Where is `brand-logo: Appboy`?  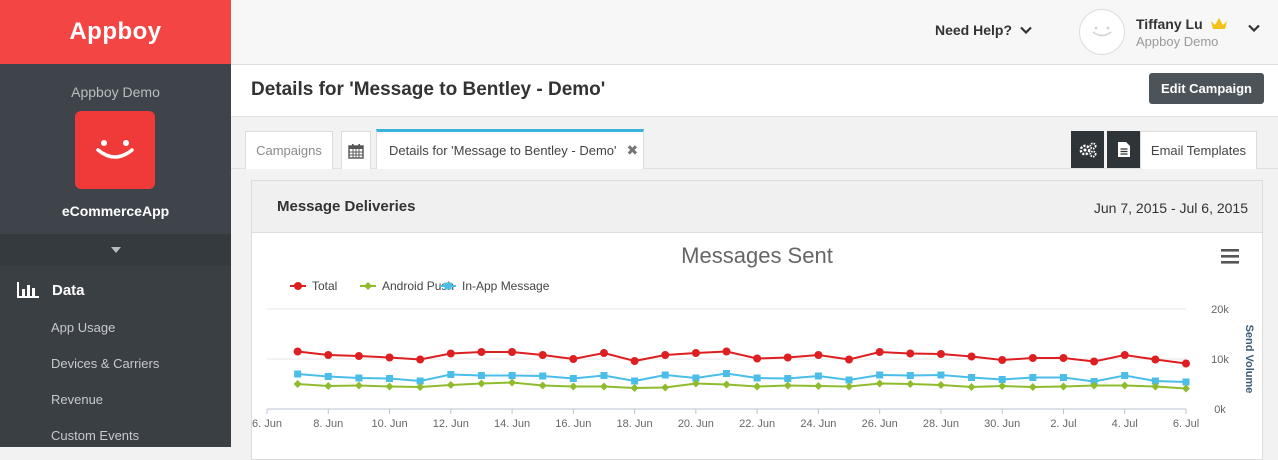
brand-logo: Appboy is located at coordinates (115, 32).